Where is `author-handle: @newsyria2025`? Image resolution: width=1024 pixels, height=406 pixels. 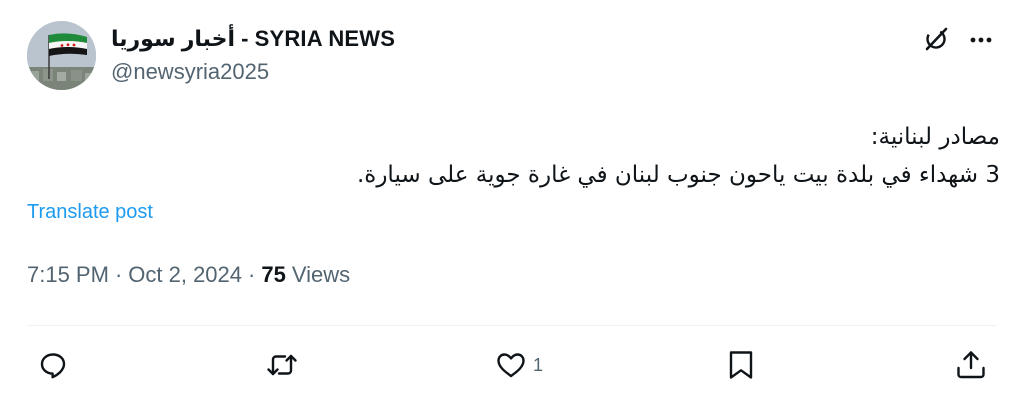
author-handle: @newsyria2025 is located at coordinates (190, 72).